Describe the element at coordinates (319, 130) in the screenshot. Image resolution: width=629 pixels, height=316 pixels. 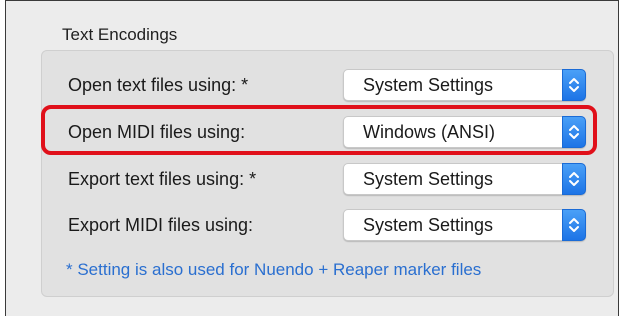
I see `highlight-annotation` at that location.